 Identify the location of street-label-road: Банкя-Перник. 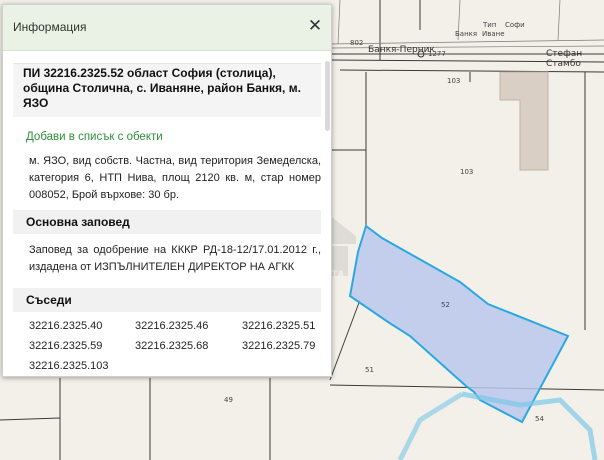
(401, 50).